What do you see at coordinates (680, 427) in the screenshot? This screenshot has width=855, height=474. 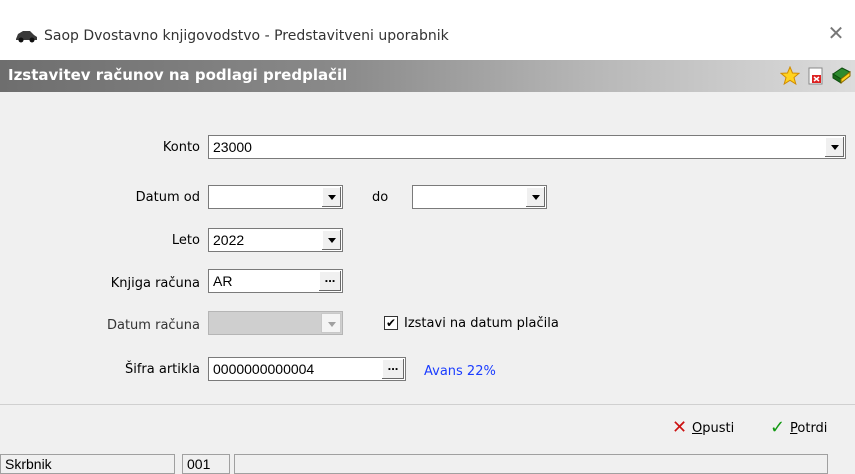 I see `cancel-x-icon: ✕` at bounding box center [680, 427].